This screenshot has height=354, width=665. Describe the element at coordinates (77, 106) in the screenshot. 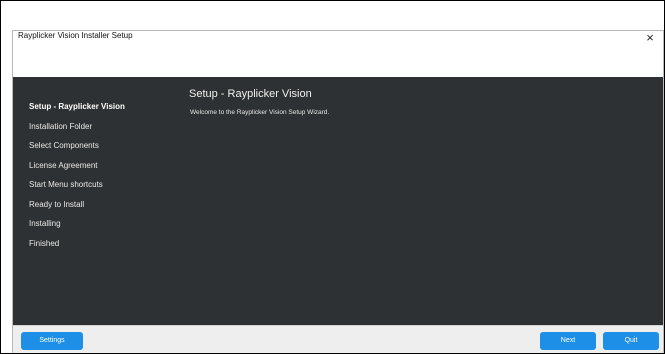

I see `step-setup: Setup - Rayplicker Vision` at that location.